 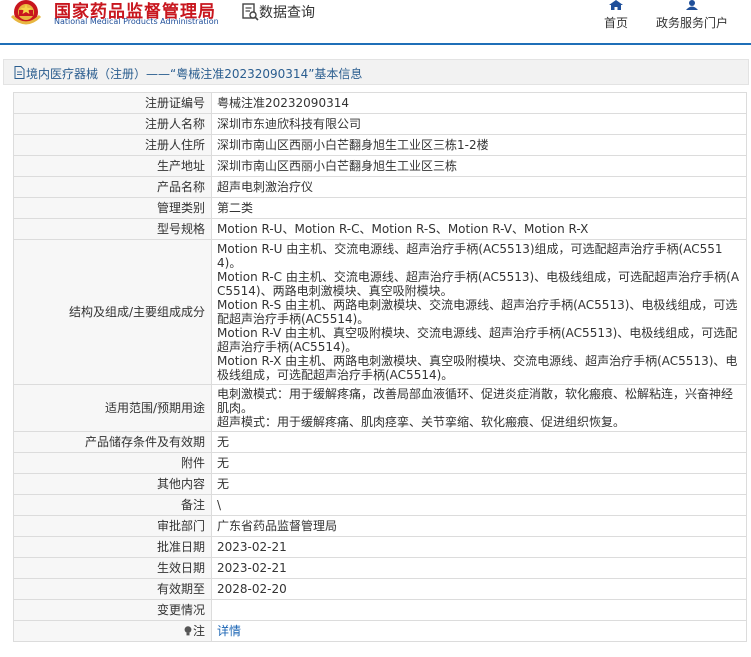 I want to click on detail-row-storage-conditions: 产品储存条件及有效期无, so click(x=380, y=442).